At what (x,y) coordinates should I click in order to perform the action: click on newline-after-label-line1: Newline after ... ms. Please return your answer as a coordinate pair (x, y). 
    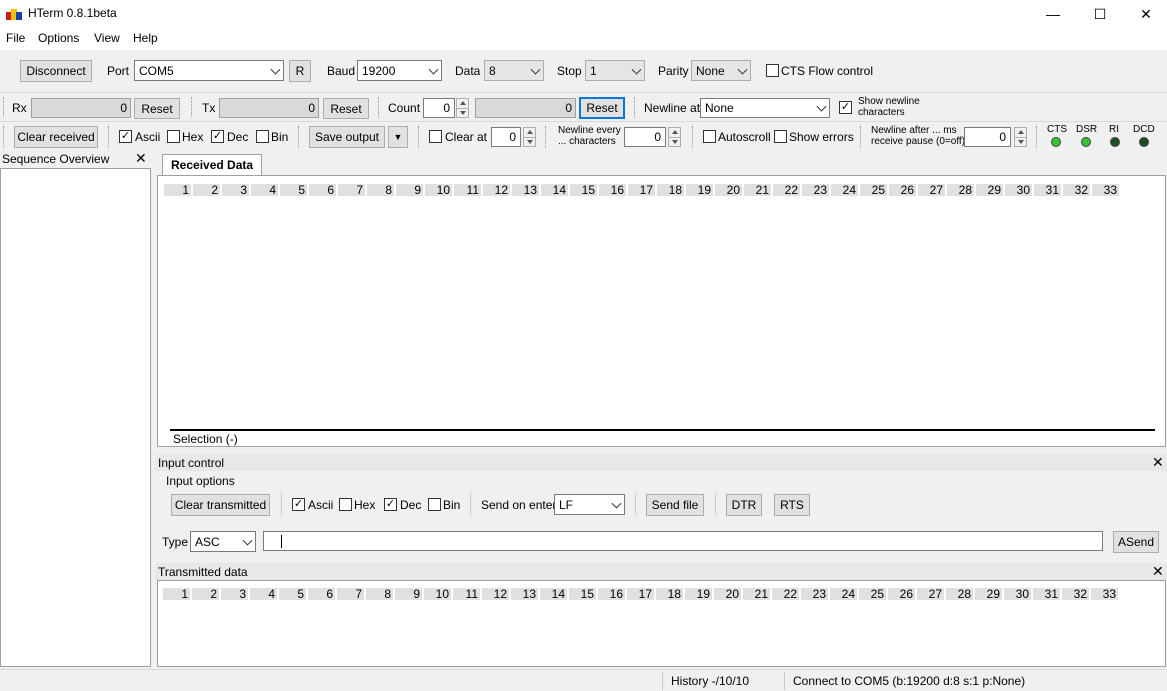
    Looking at the image, I should click on (914, 130).